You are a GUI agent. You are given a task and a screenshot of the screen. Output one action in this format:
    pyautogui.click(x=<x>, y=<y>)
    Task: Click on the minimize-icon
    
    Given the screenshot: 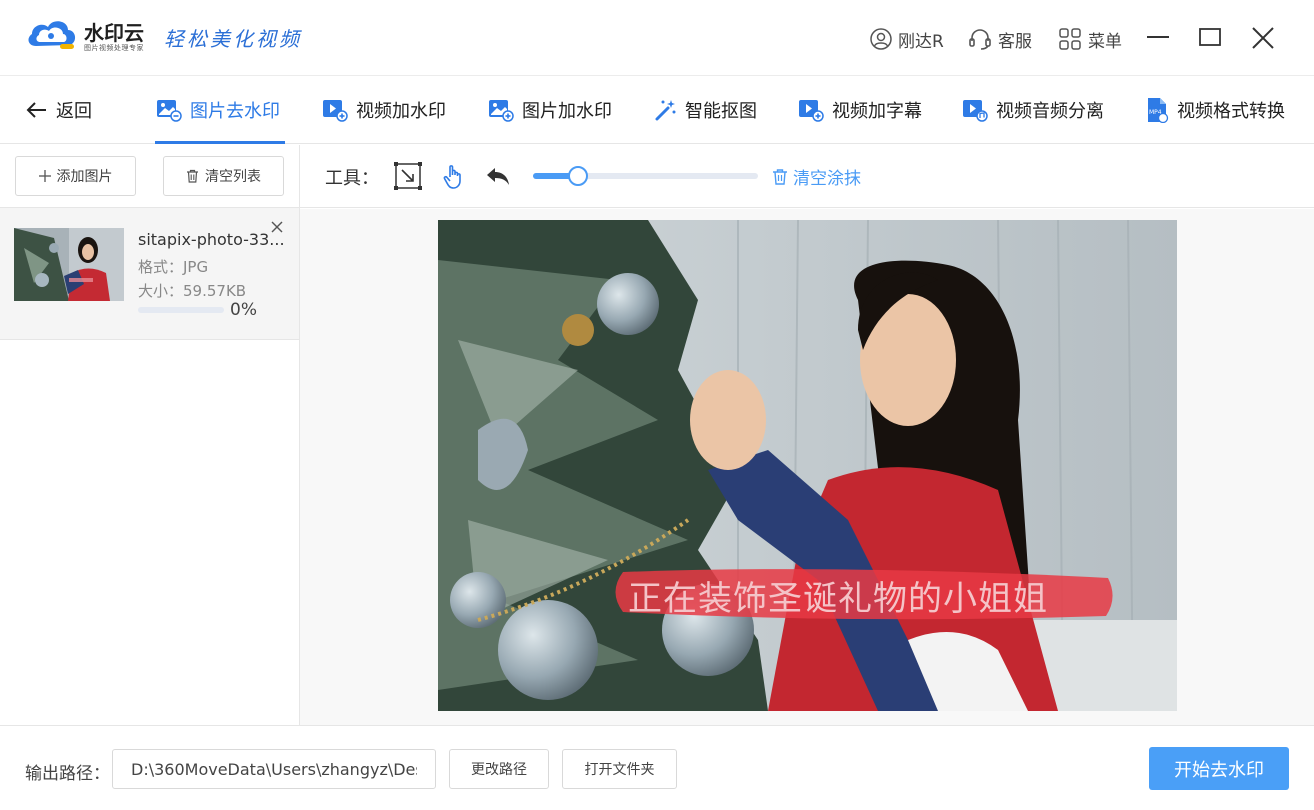 What is the action you would take?
    pyautogui.click(x=1158, y=38)
    